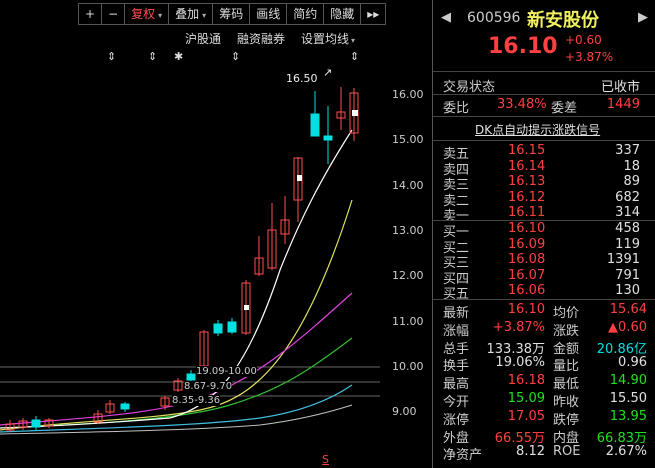  What do you see at coordinates (566, 385) in the screenshot?
I see `stat-label: 最低` at bounding box center [566, 385].